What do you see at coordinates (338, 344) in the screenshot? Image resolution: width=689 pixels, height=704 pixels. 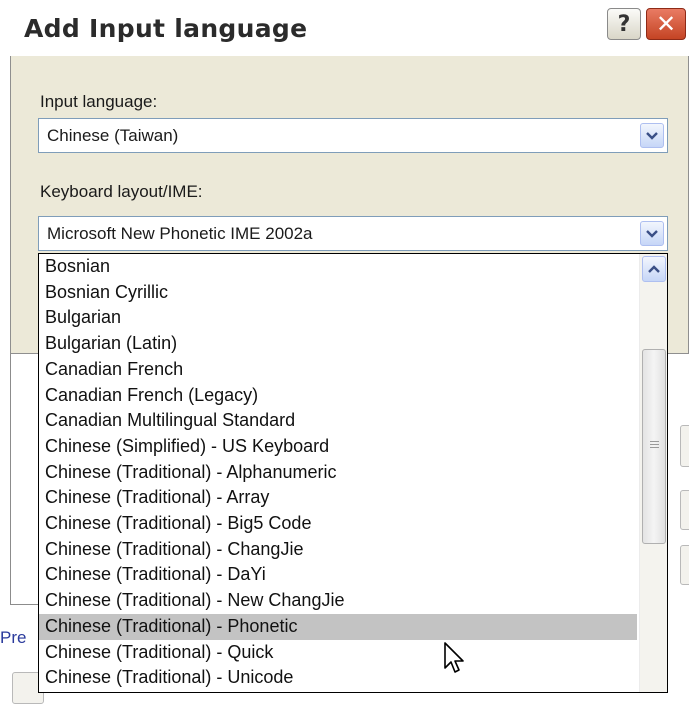 I see `dropdown-option: Bulgarian (Latin)` at bounding box center [338, 344].